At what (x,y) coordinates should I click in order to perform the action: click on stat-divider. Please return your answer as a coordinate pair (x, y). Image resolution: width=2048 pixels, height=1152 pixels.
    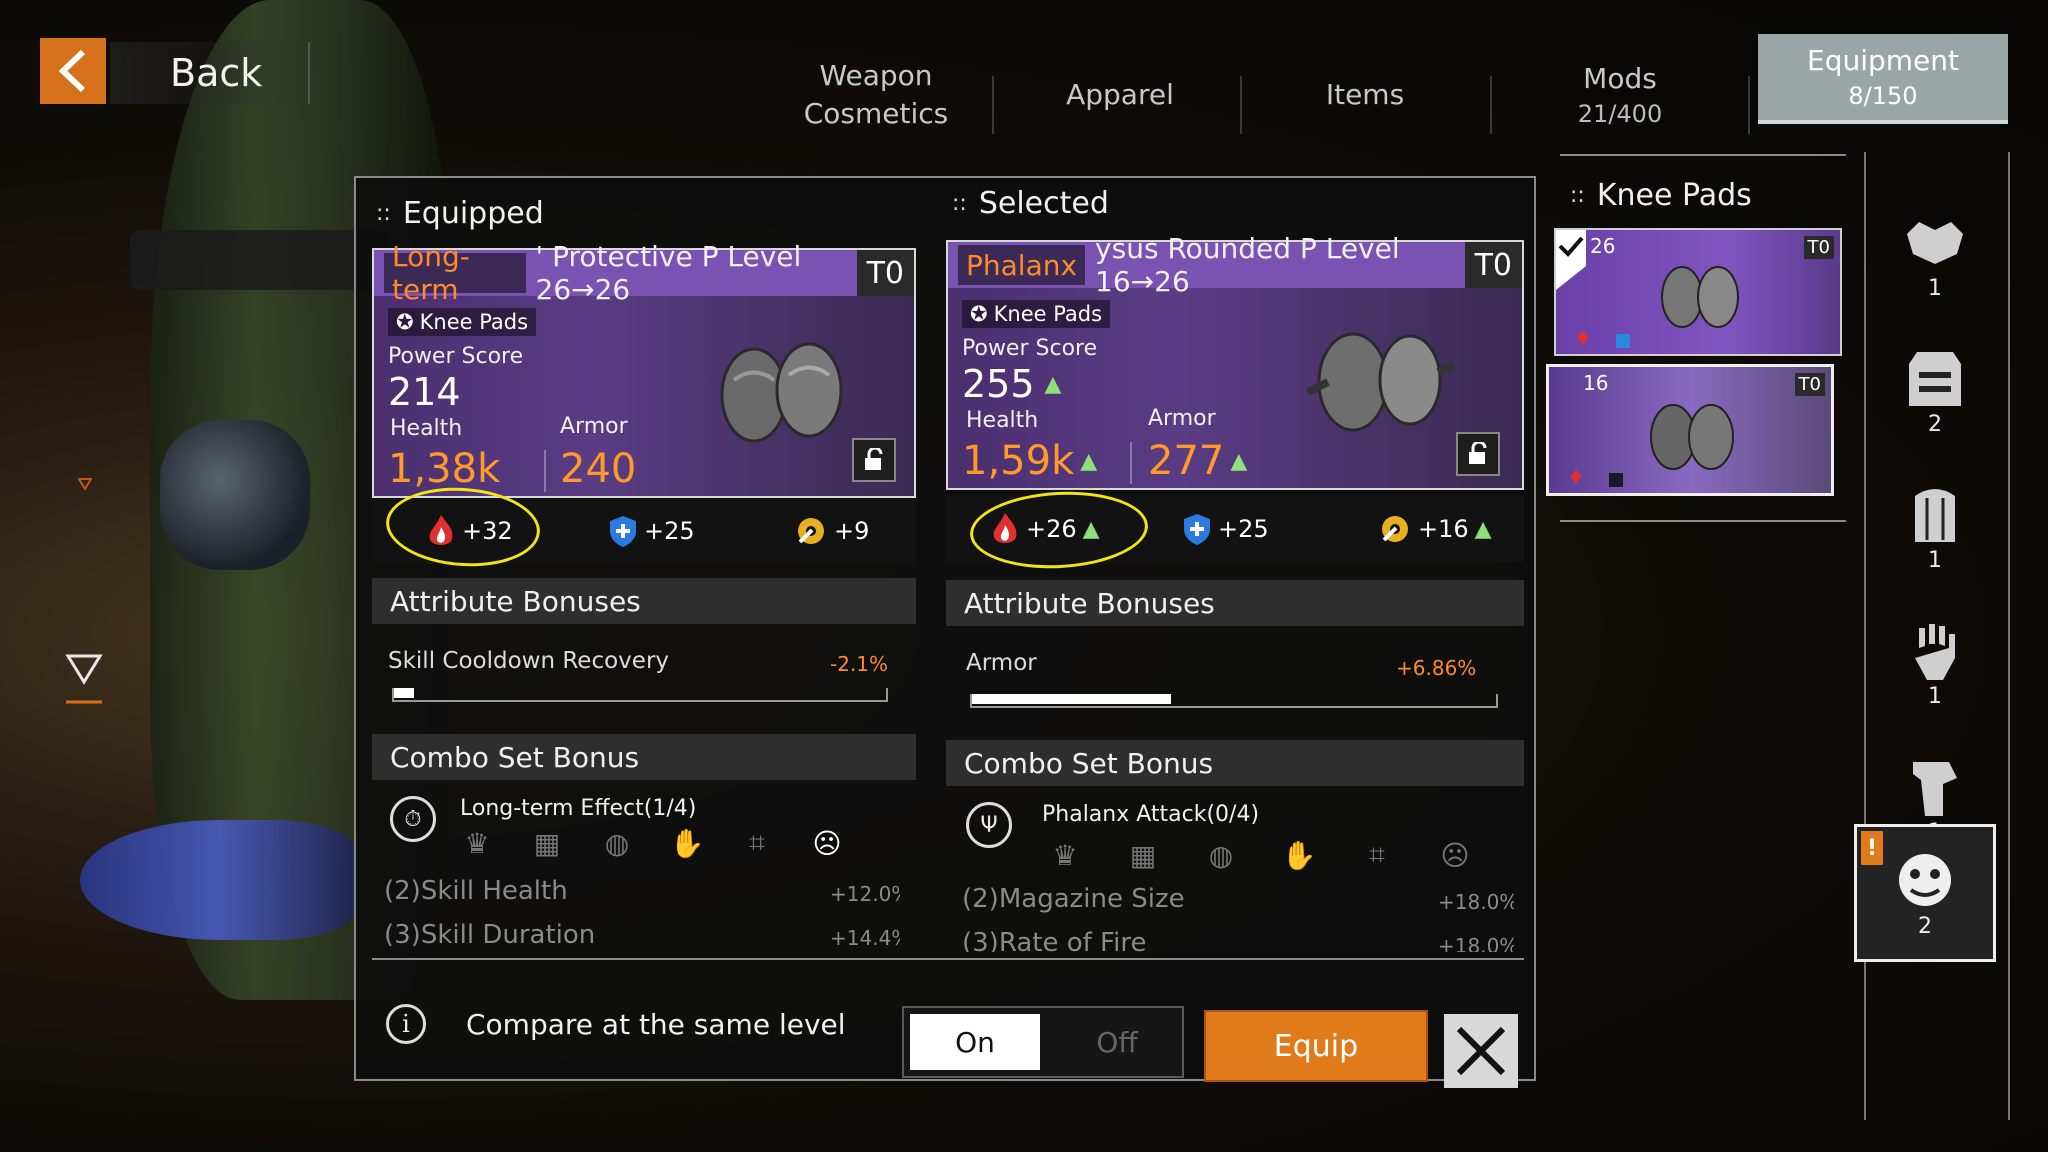
    Looking at the image, I should click on (1131, 463).